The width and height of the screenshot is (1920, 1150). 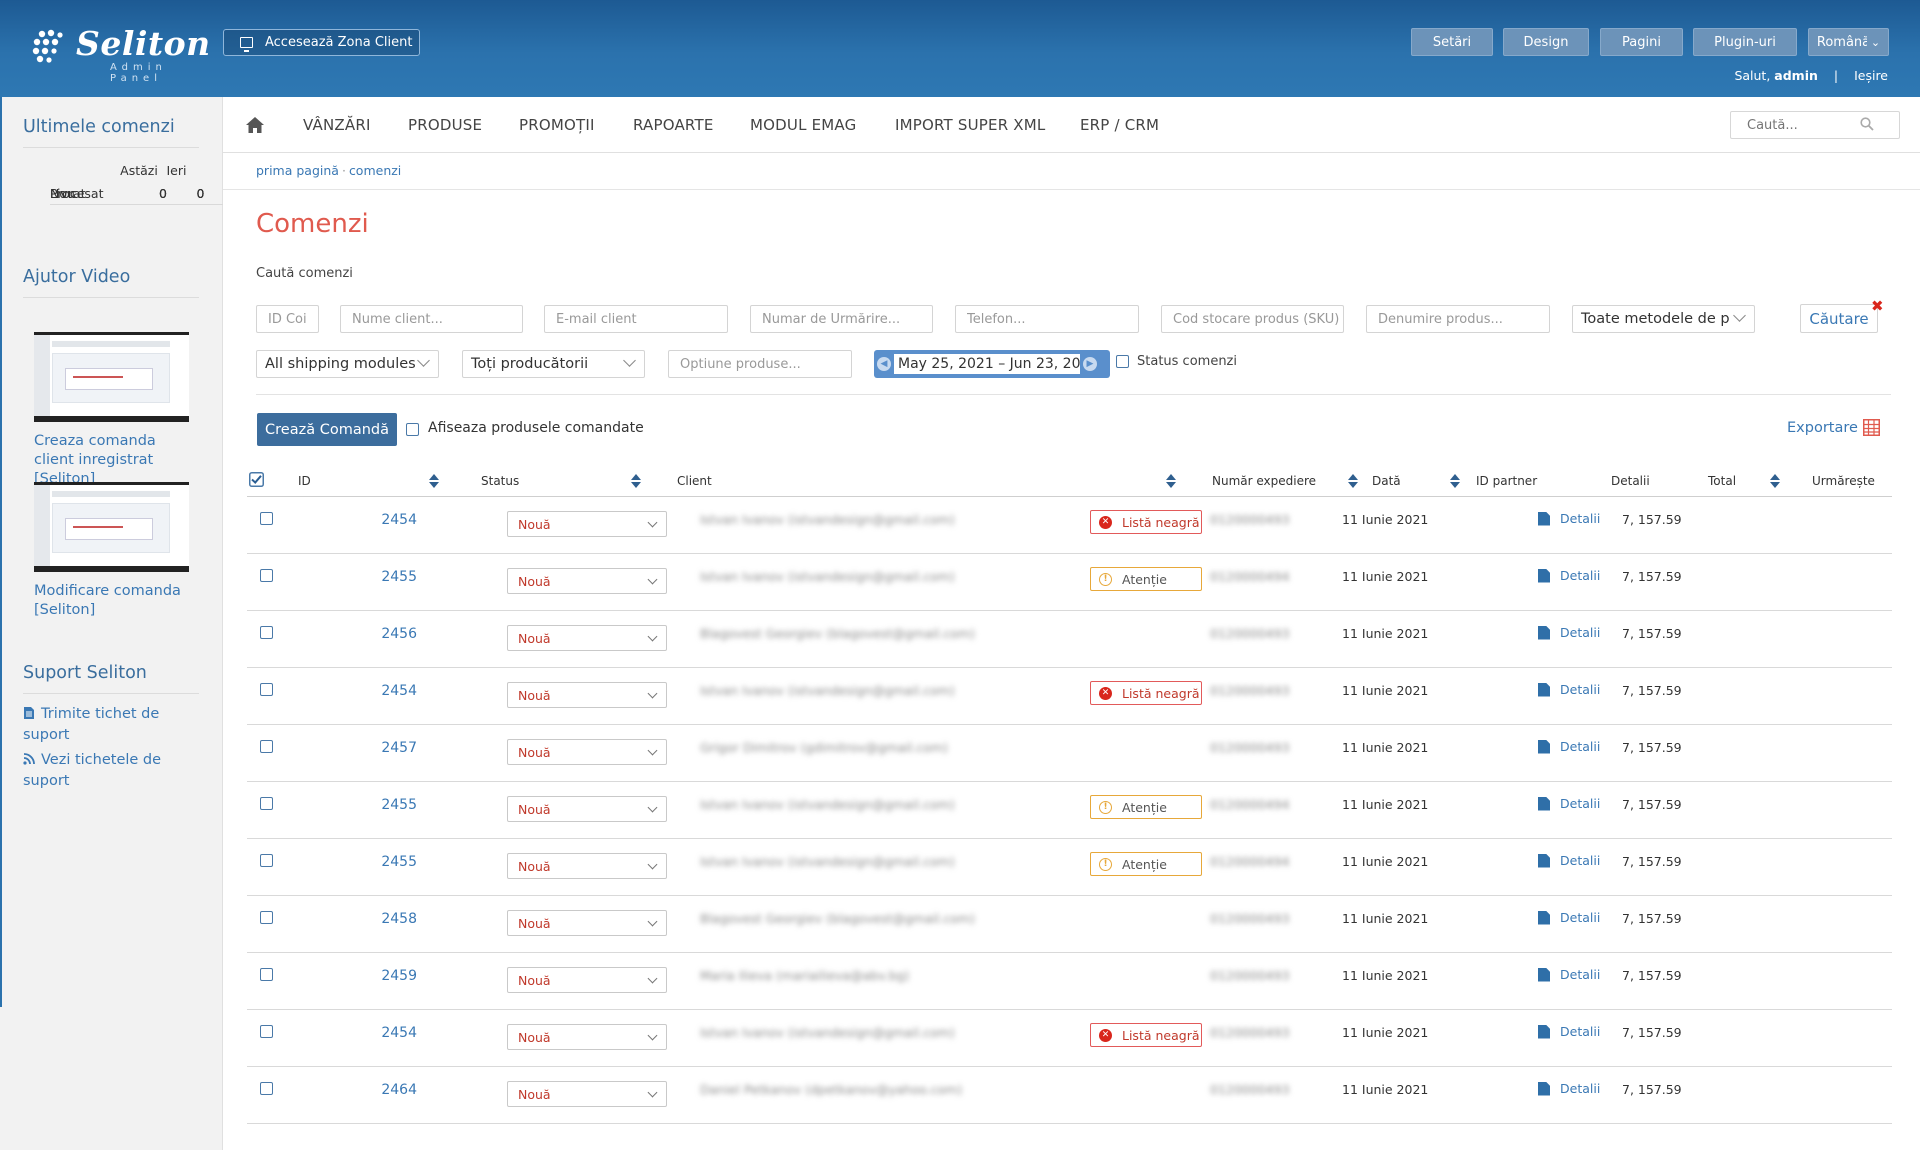 What do you see at coordinates (114, 601) in the screenshot?
I see `video-link-modify-order: Modificare comanda [Seliton]` at bounding box center [114, 601].